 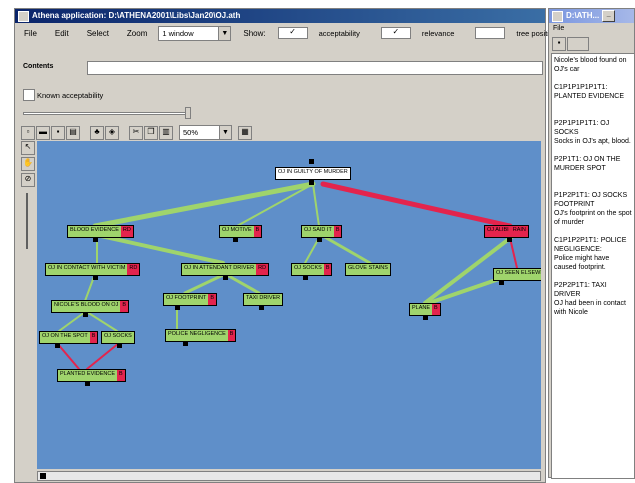 I want to click on edge-nicole-spot, so click(x=72, y=321).